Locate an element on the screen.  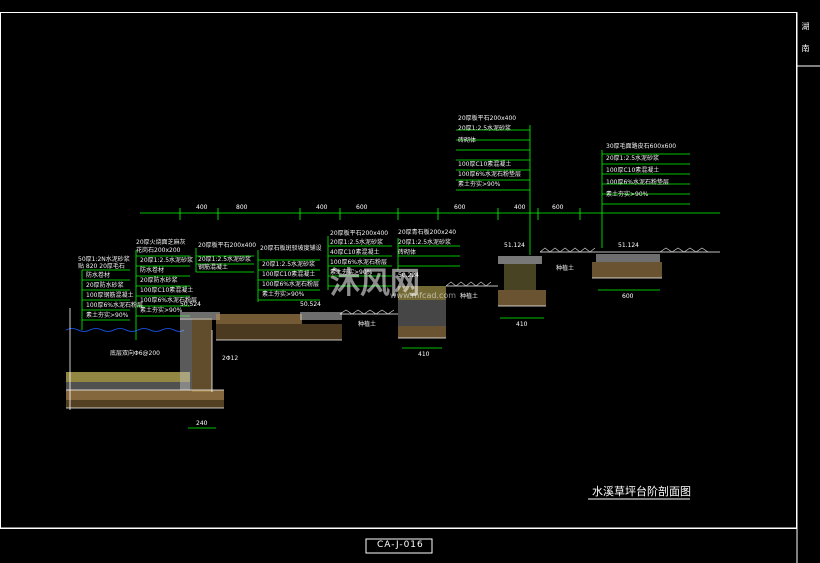
note-d-3: 100厚C10素混凝土 is located at coordinates (289, 274).